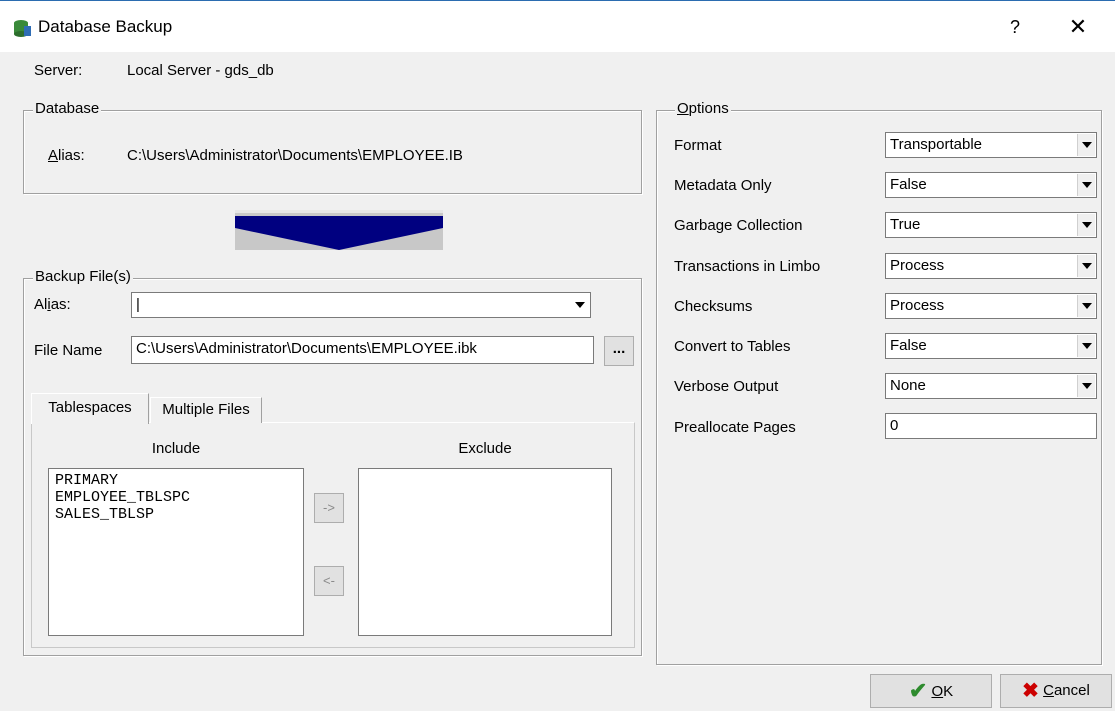  What do you see at coordinates (991, 225) in the screenshot?
I see `garbage-collection-combo: True` at bounding box center [991, 225].